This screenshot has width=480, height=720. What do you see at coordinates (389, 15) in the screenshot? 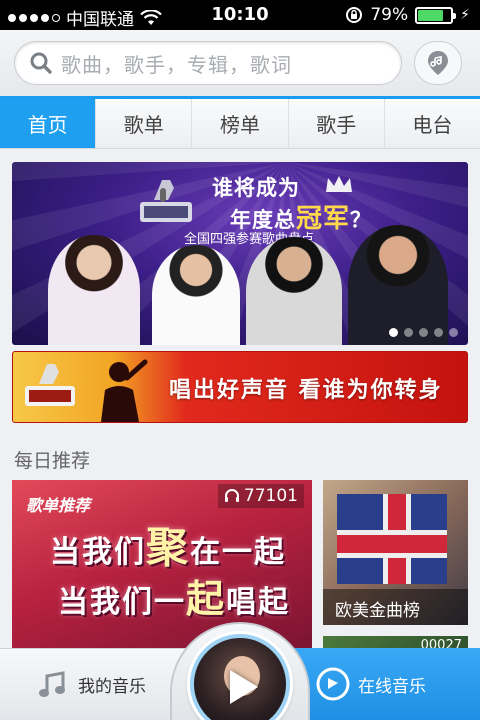
I see `battery-percent: 79%` at bounding box center [389, 15].